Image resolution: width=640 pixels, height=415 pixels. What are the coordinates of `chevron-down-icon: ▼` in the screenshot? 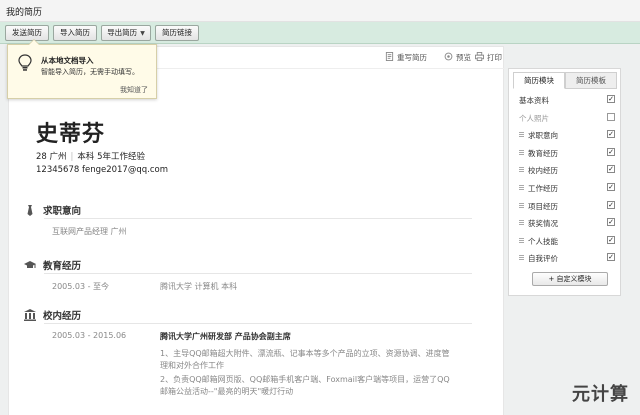 It's located at (142, 33).